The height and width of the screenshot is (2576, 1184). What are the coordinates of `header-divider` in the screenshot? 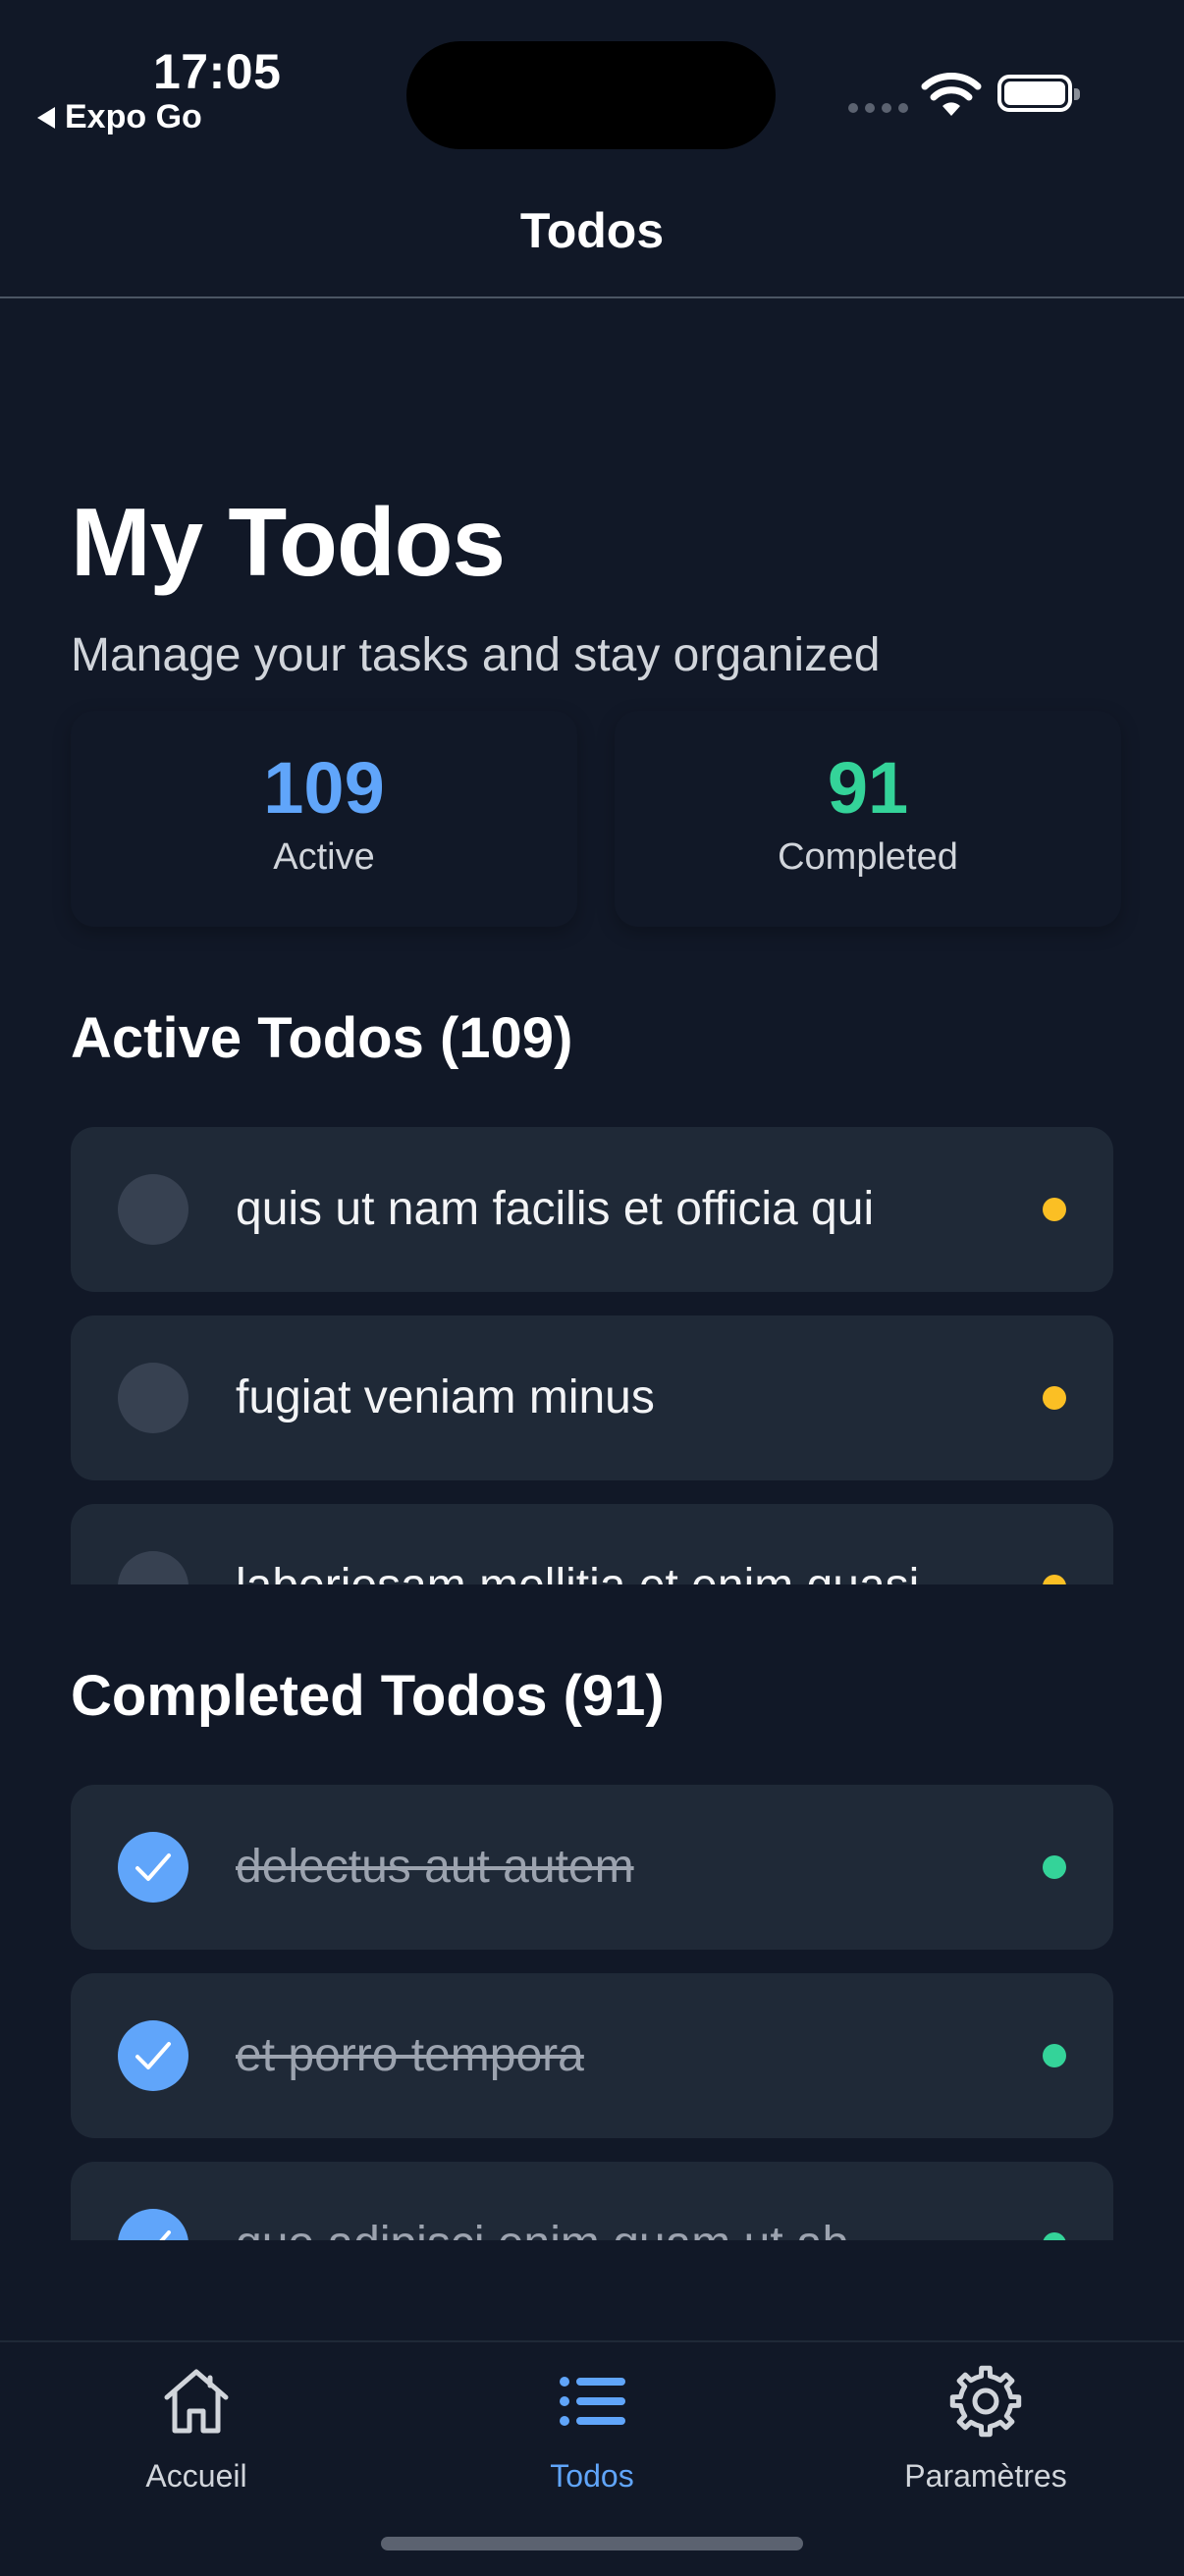 It's located at (592, 297).